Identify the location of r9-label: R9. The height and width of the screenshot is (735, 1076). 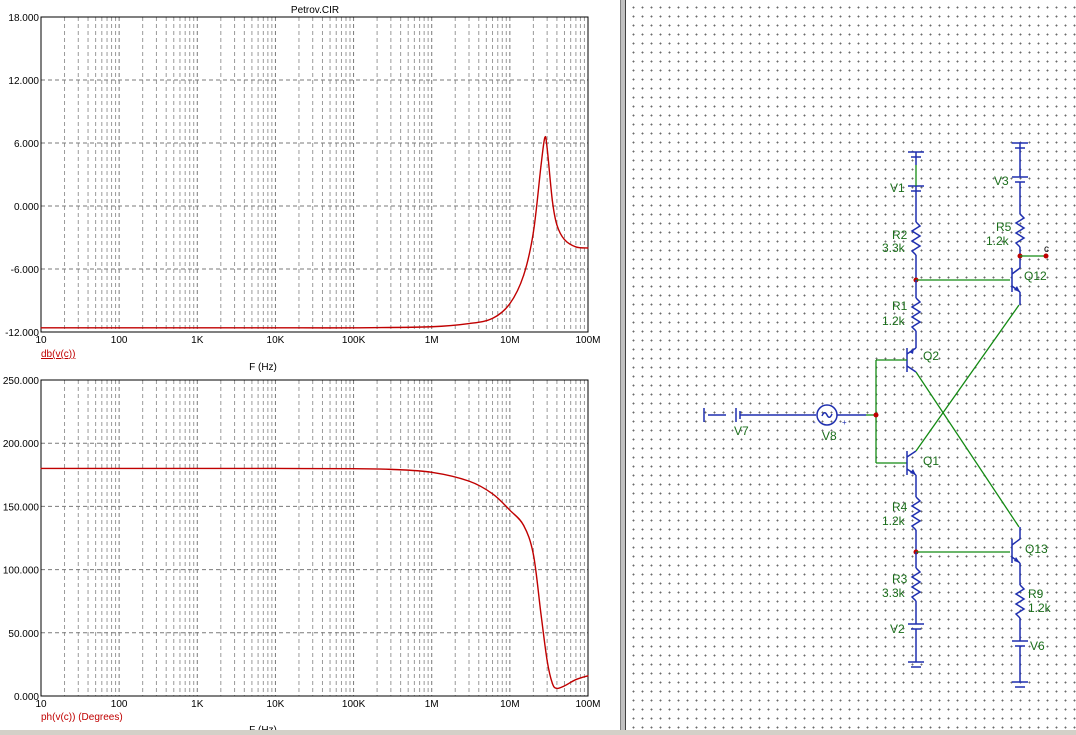
(1036, 594).